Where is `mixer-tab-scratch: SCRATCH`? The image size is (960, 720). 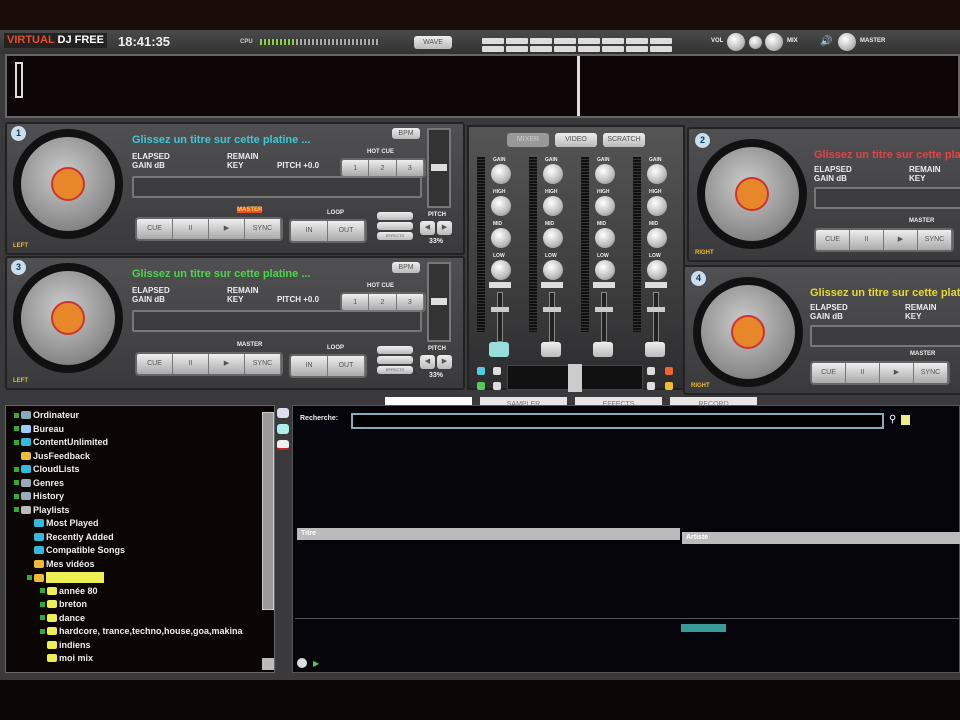
mixer-tab-scratch: SCRATCH is located at coordinates (624, 140).